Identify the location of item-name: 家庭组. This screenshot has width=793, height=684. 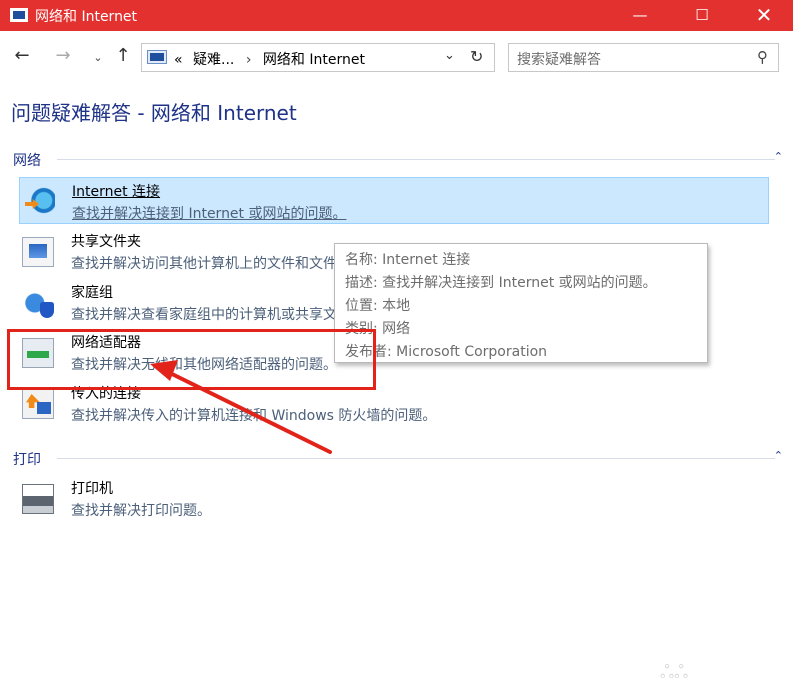
(92, 292).